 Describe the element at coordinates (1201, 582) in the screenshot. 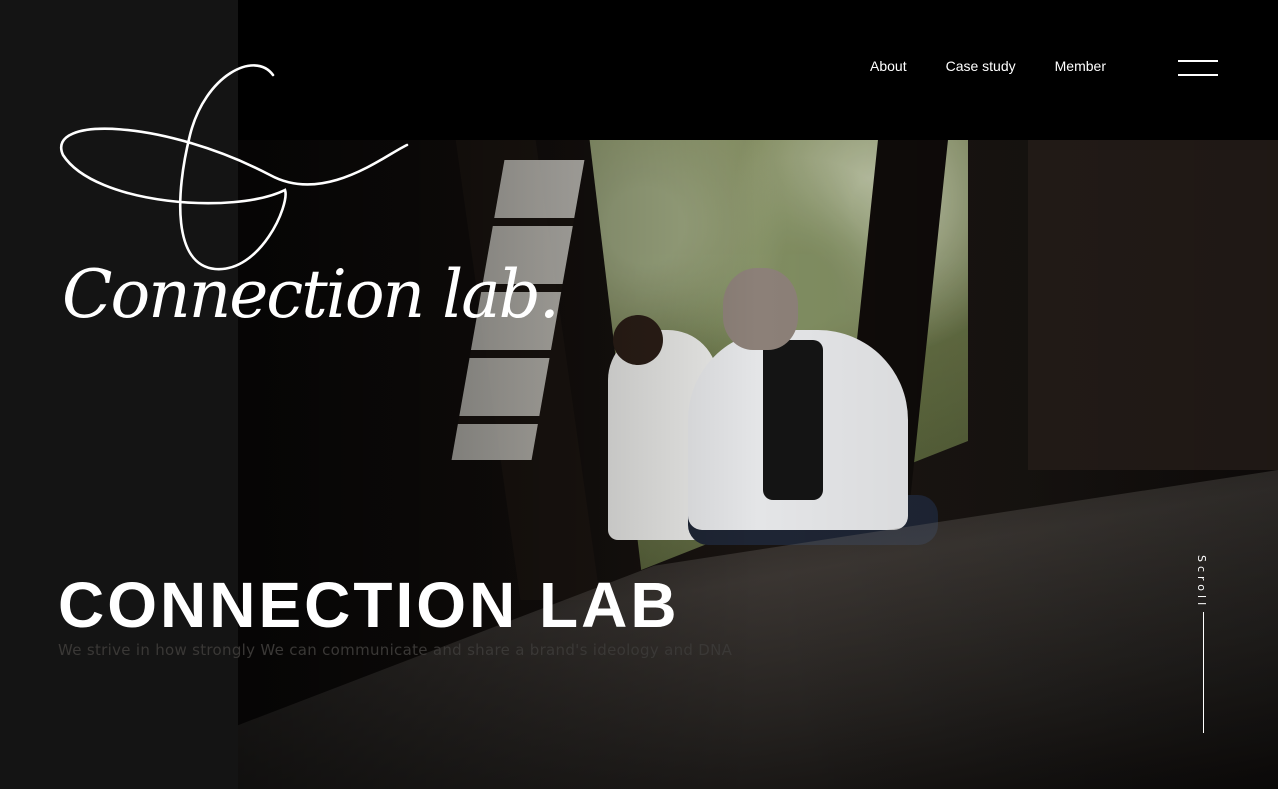

I see `scroll-label: Scroll` at that location.